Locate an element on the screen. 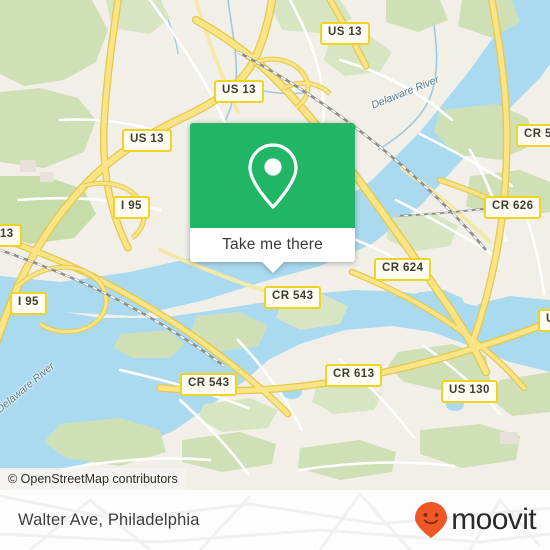 Image resolution: width=550 pixels, height=550 pixels. shield-cr-624: CR 624 is located at coordinates (403, 269).